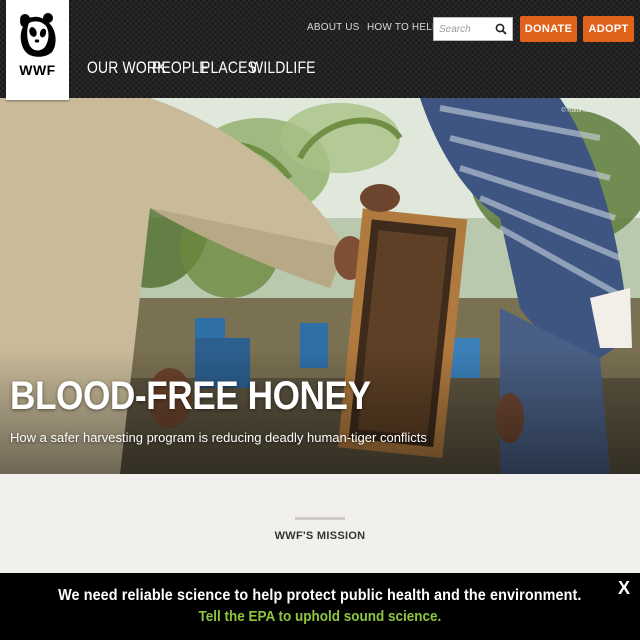  I want to click on wwf-logo: WWF, so click(37, 50).